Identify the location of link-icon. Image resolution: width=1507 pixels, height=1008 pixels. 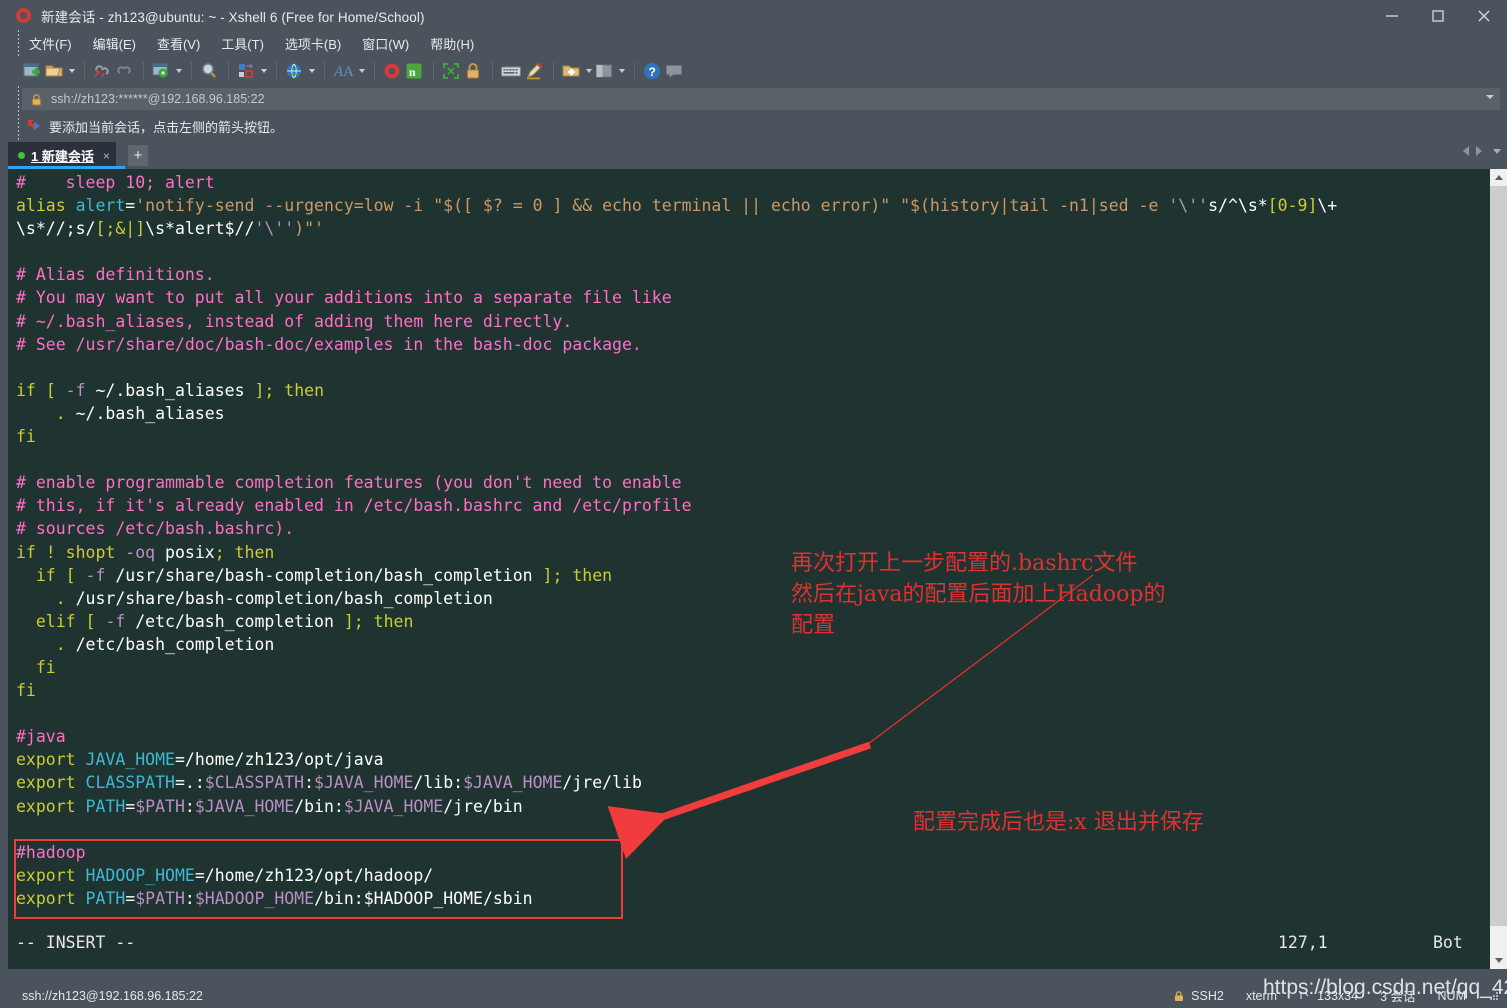
(124, 71).